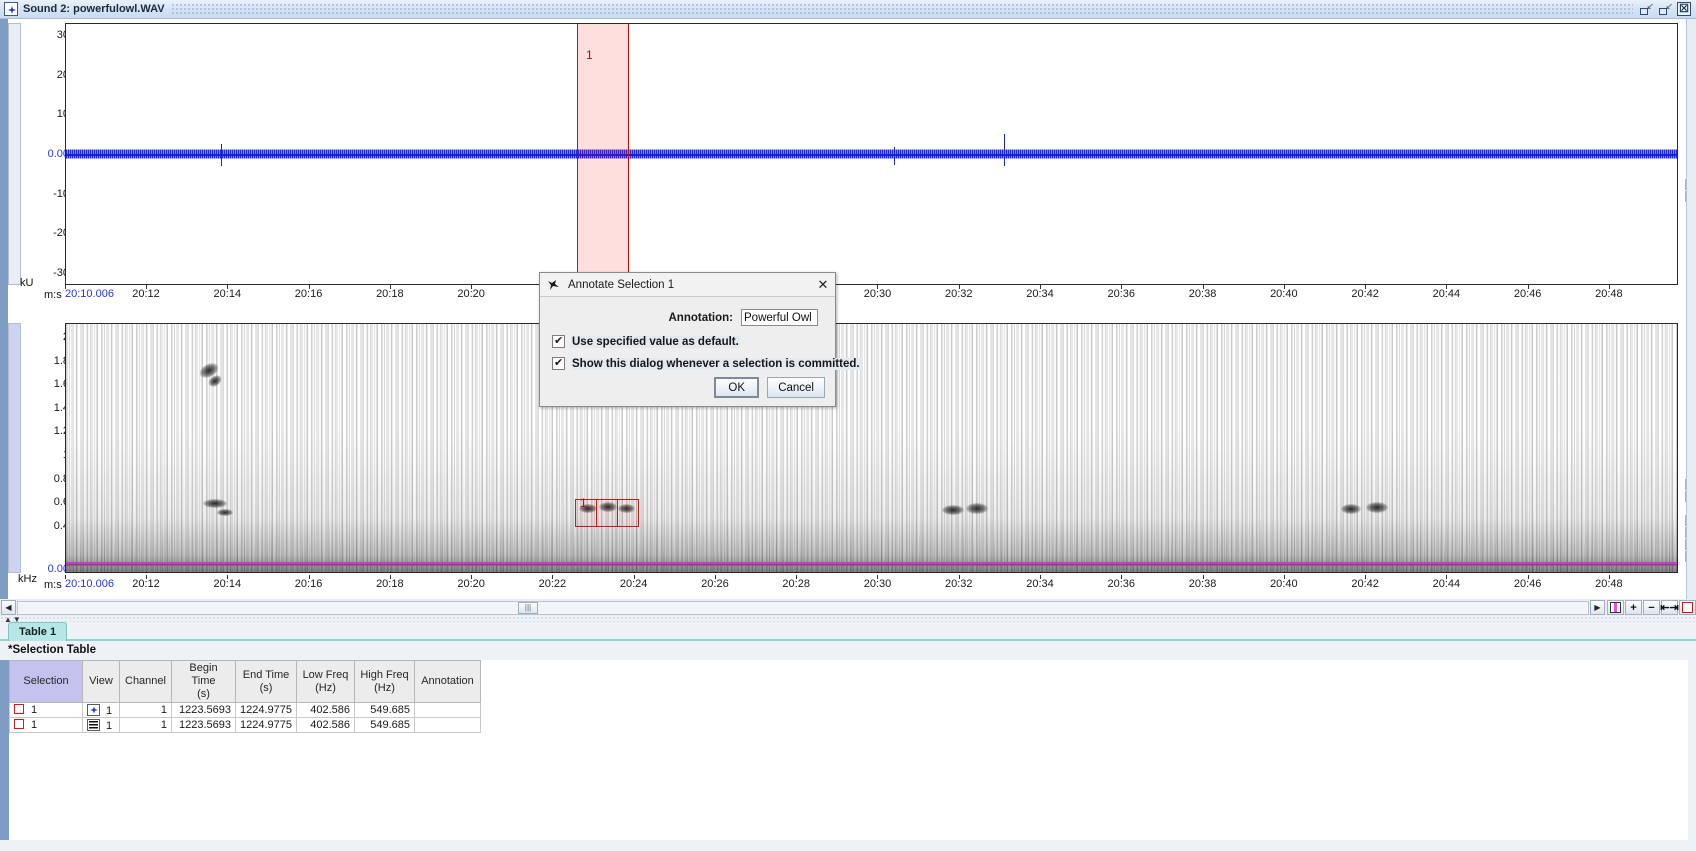  Describe the element at coordinates (1284, 294) in the screenshot. I see `waveform-time-tick: 20:40` at that location.